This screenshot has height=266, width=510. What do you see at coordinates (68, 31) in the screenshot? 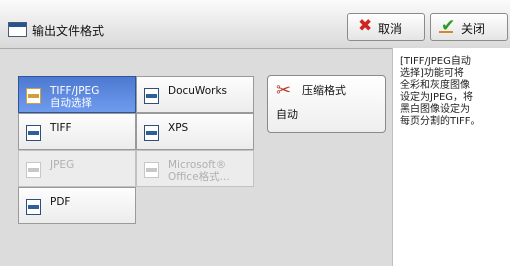
I see `page-title: 输出文件格式` at bounding box center [68, 31].